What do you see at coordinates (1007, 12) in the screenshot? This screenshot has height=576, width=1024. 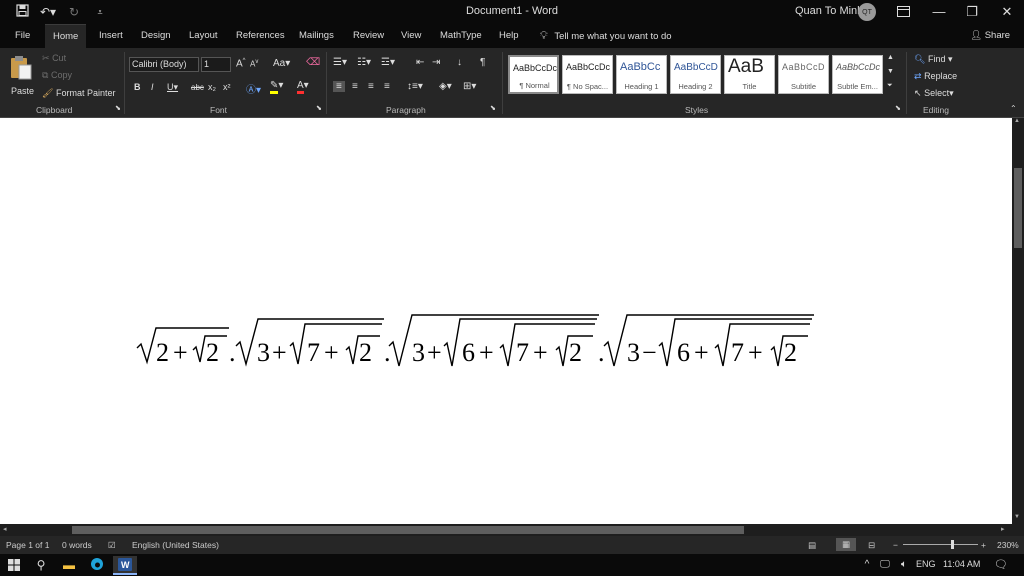 I see `close-icon: ✕` at bounding box center [1007, 12].